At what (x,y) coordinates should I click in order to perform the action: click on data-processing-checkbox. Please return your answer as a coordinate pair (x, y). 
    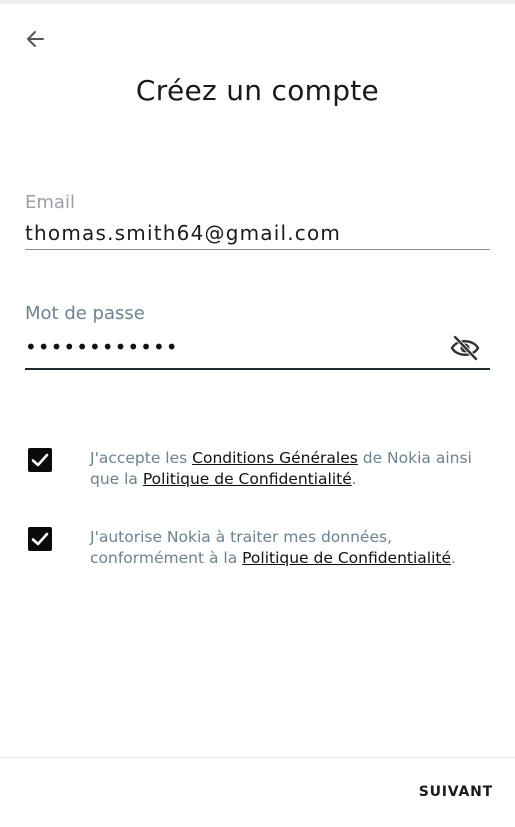
    Looking at the image, I should click on (40, 539).